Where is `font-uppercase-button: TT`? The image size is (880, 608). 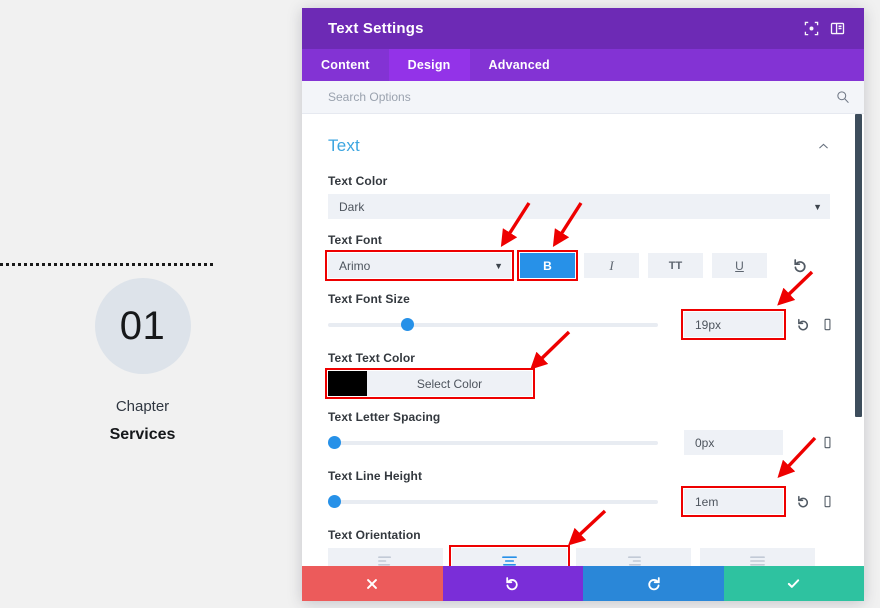 font-uppercase-button: TT is located at coordinates (675, 265).